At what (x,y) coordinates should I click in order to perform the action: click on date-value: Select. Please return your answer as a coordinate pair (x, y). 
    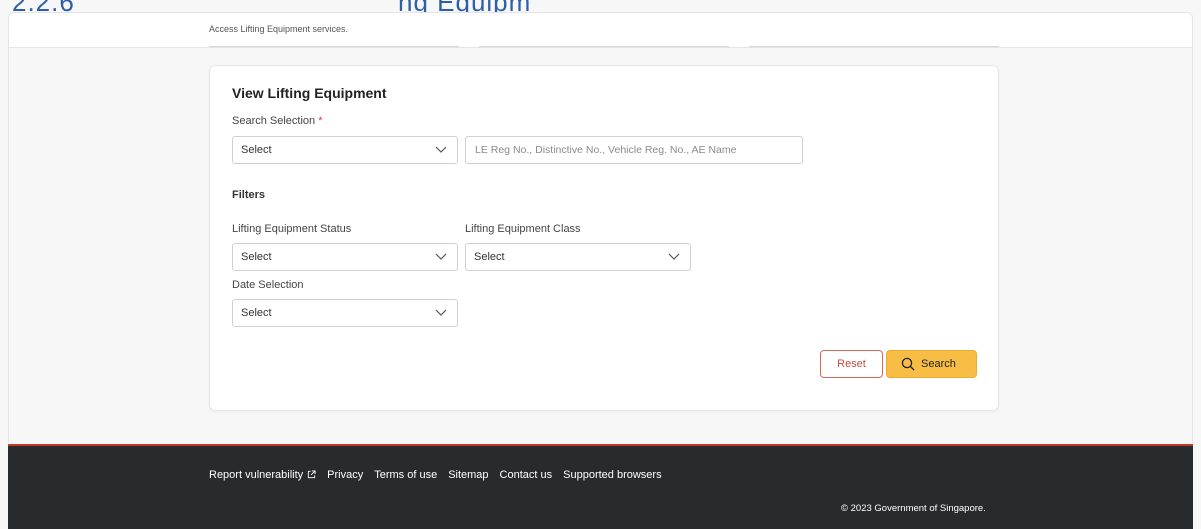
    Looking at the image, I should click on (256, 313).